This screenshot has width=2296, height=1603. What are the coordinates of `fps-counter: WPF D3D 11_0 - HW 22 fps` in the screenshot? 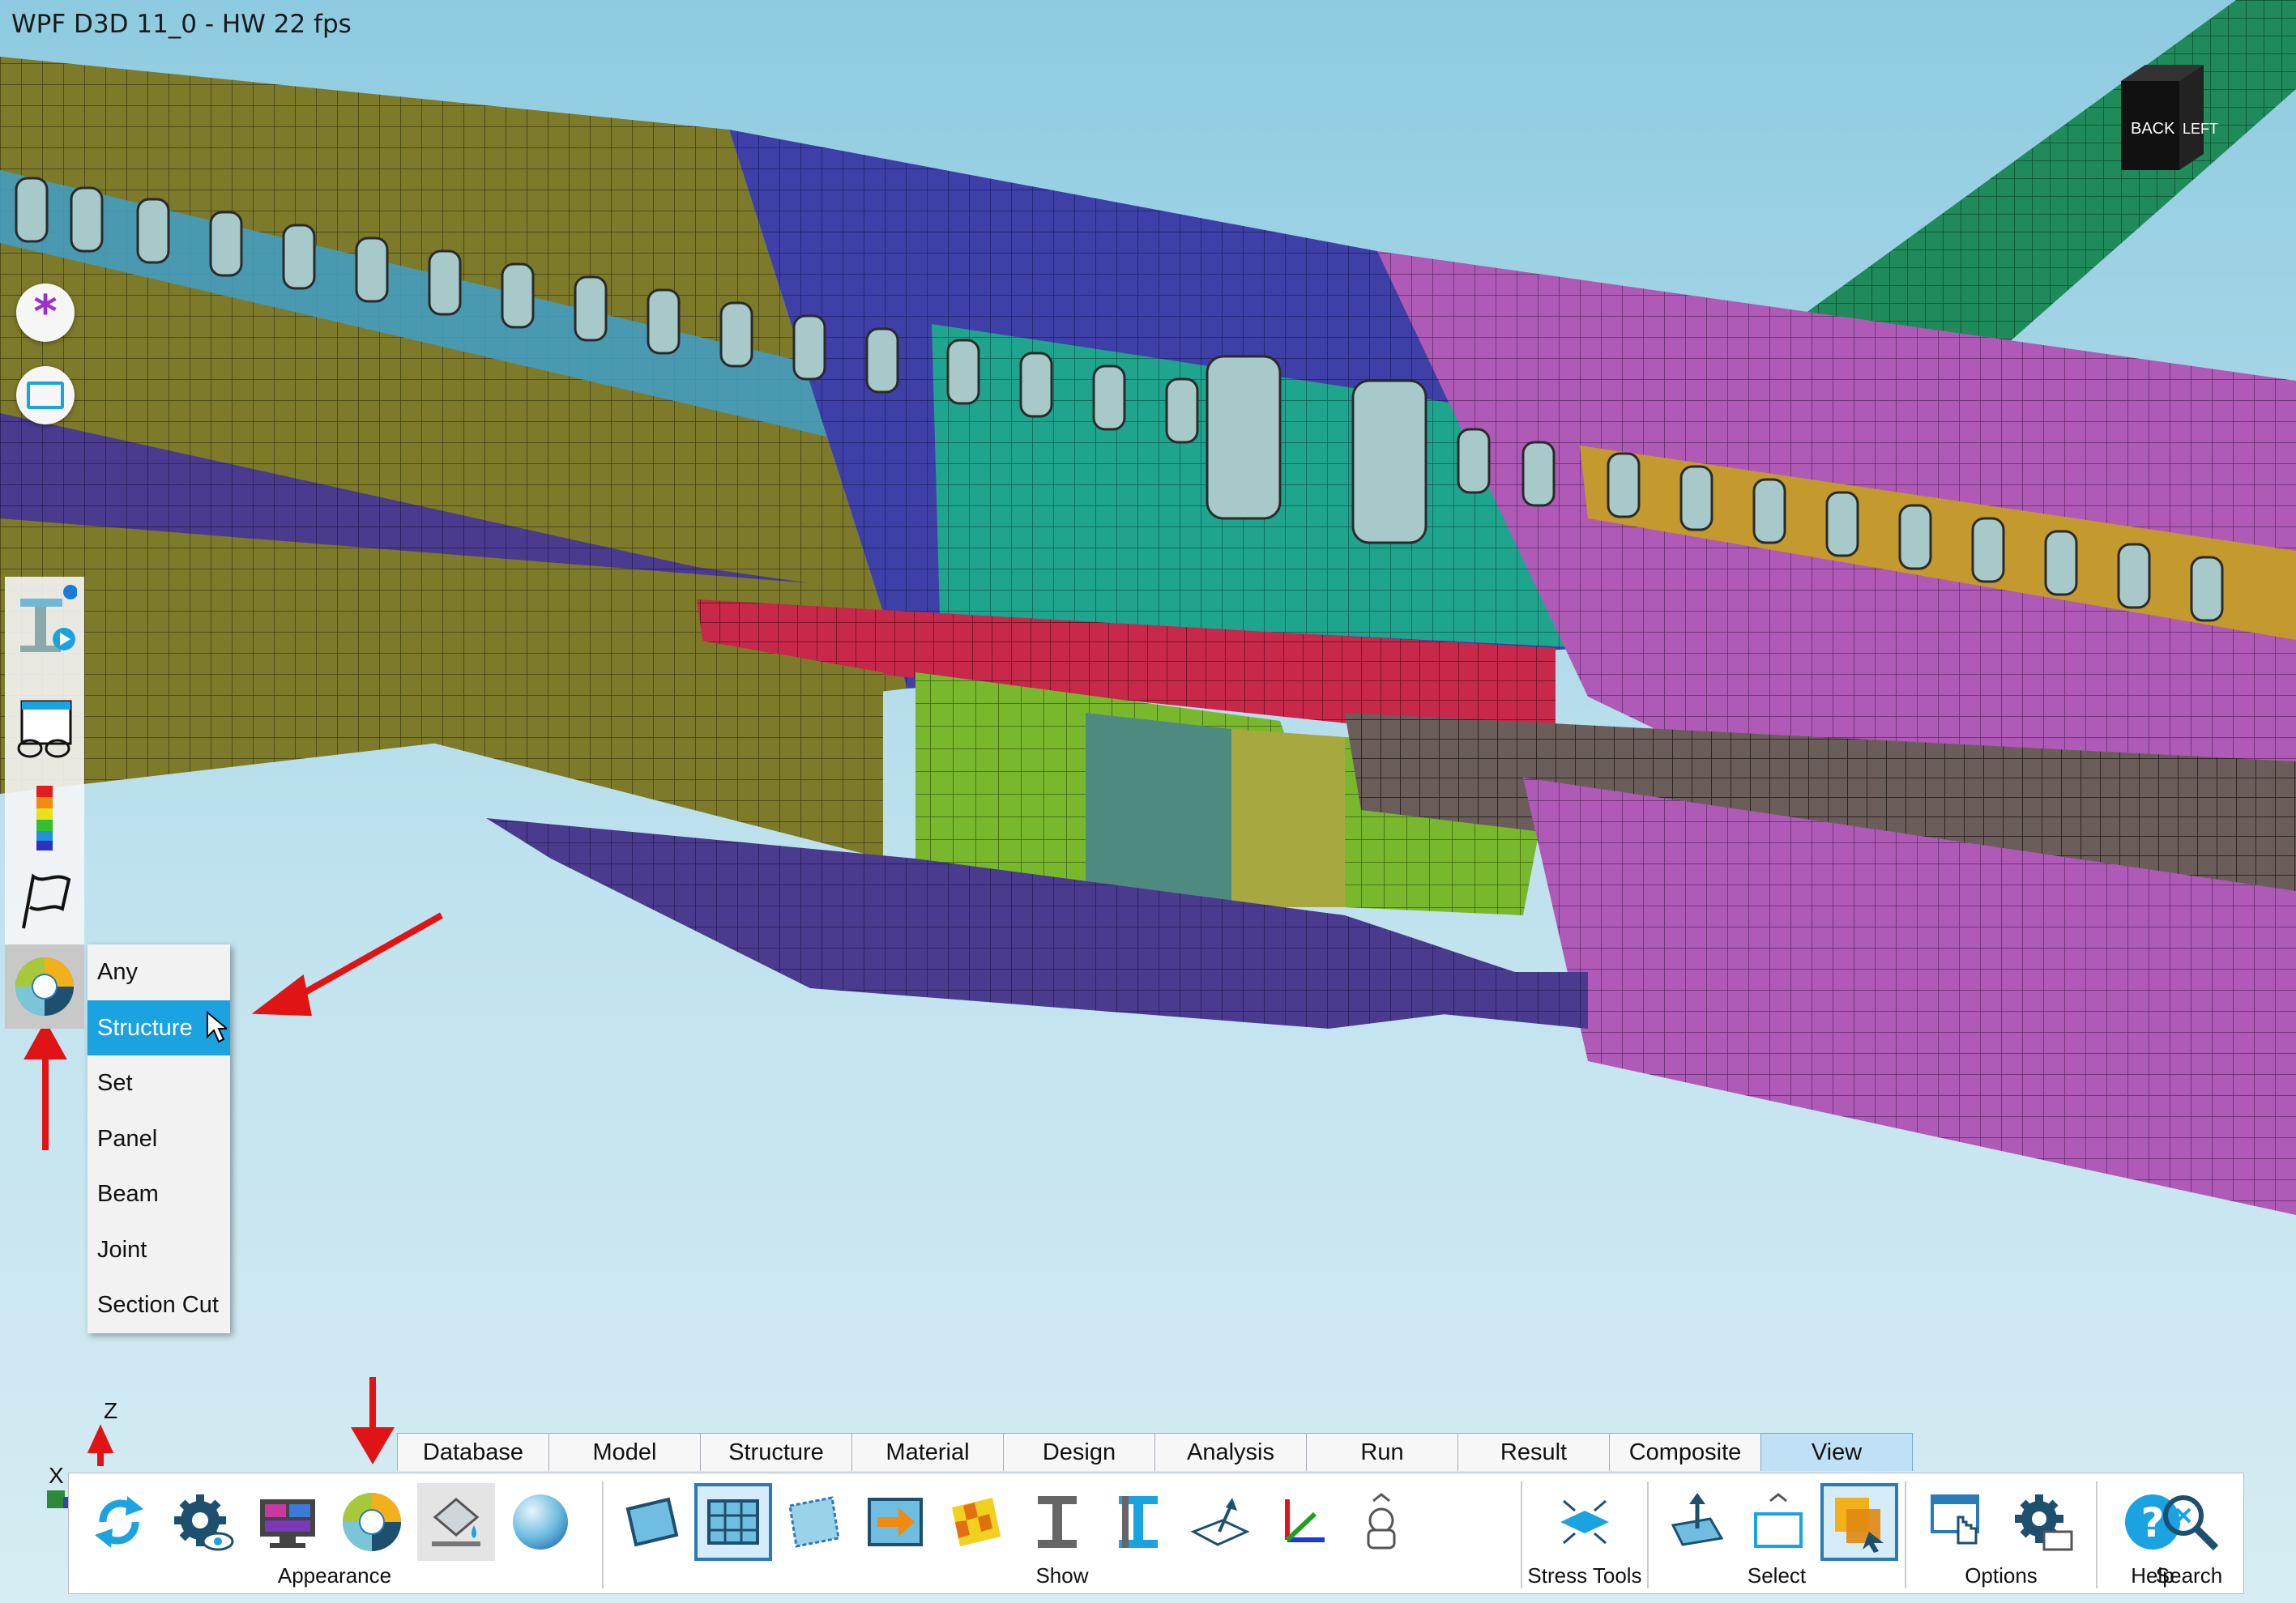 It's located at (182, 25).